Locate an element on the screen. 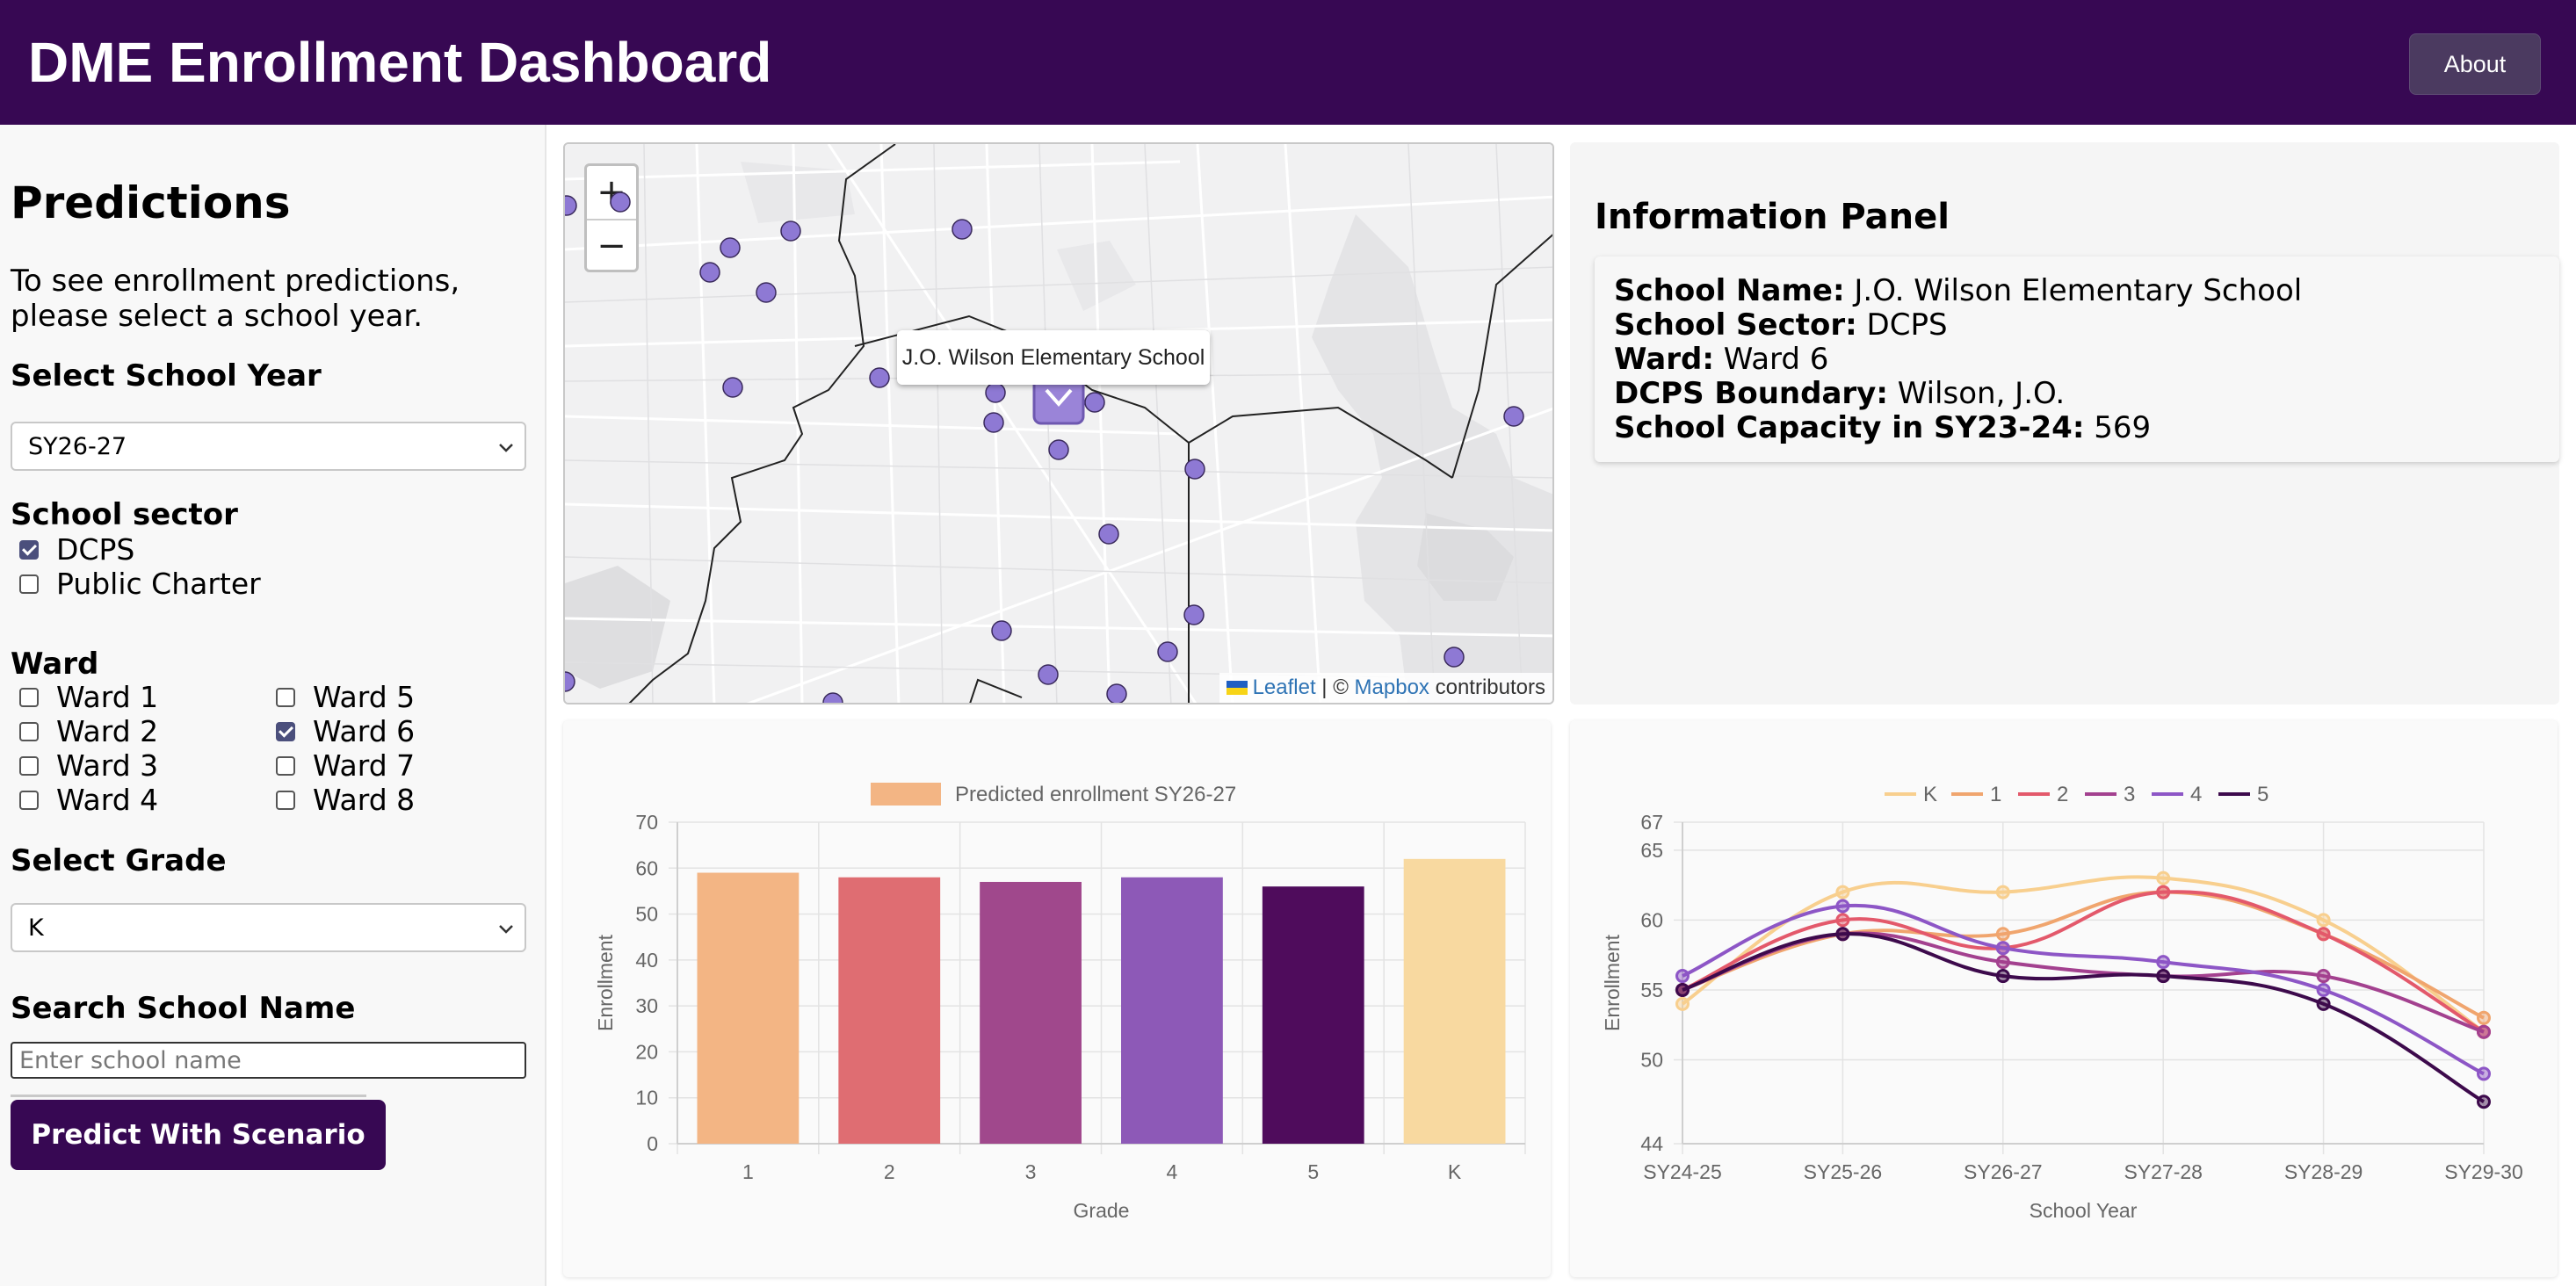  school-year-select: SY26-27 is located at coordinates (268, 447).